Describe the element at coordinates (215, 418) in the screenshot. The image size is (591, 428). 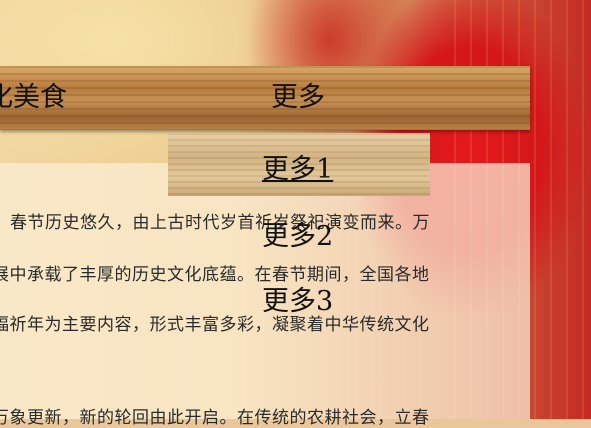
I see `article-line-4: 万象更新，新的轮回由此开启。在传统的农耕社会，立春` at that location.